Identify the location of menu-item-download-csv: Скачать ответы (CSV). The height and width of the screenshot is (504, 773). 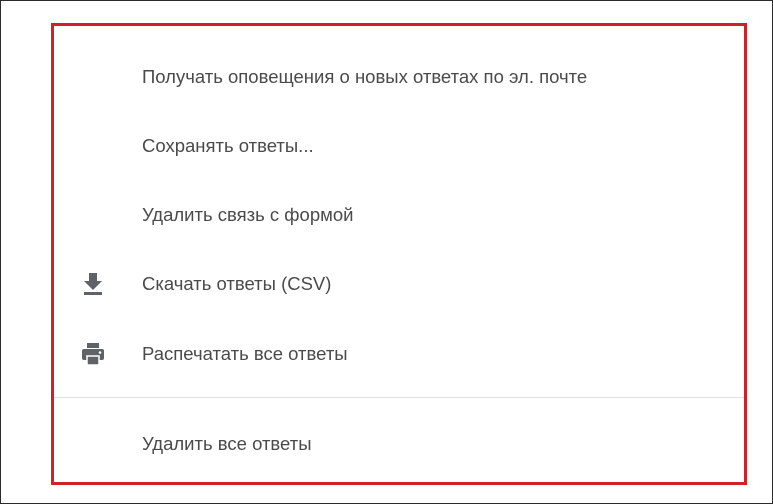
(399, 284).